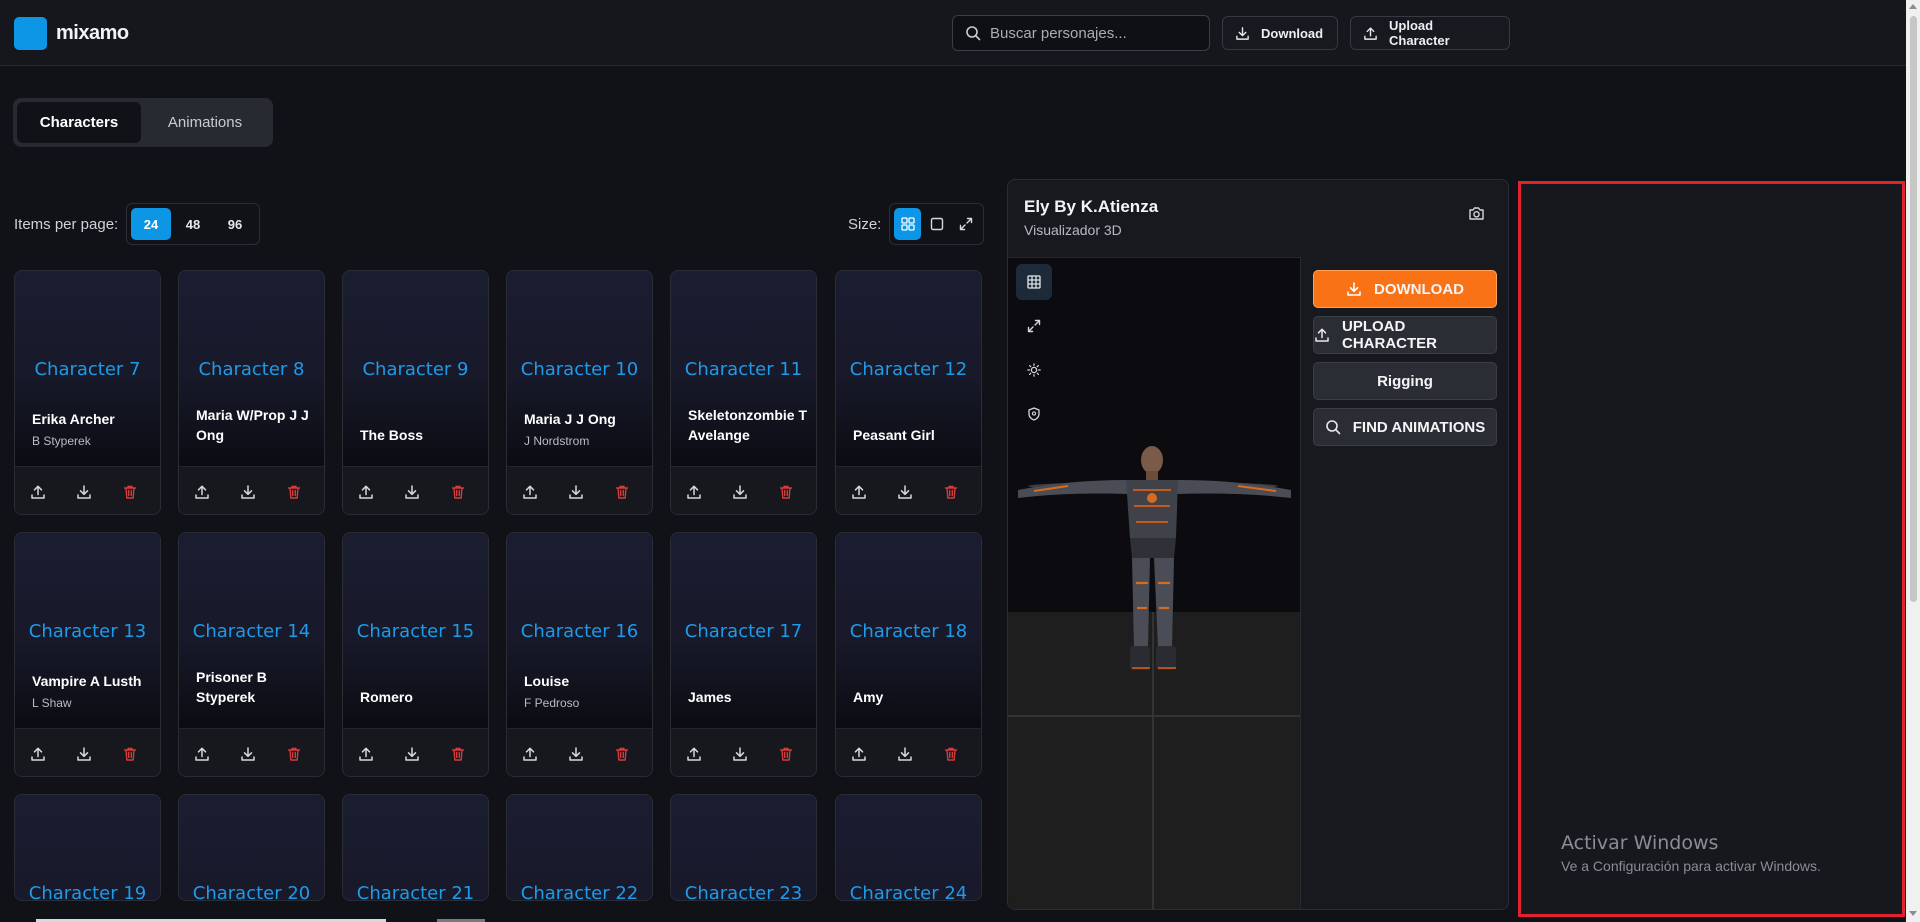  I want to click on character-card: Character 21, so click(415, 847).